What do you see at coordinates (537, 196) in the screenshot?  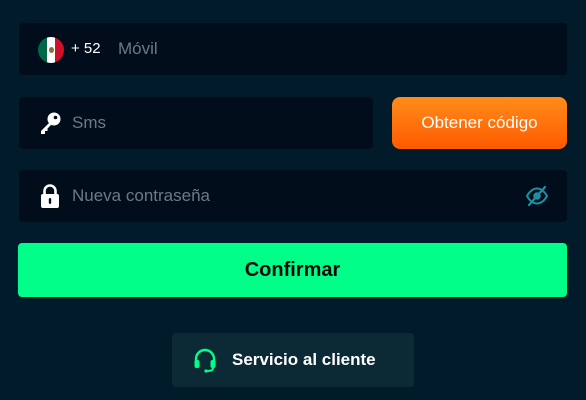 I see `eye-slash-icon` at bounding box center [537, 196].